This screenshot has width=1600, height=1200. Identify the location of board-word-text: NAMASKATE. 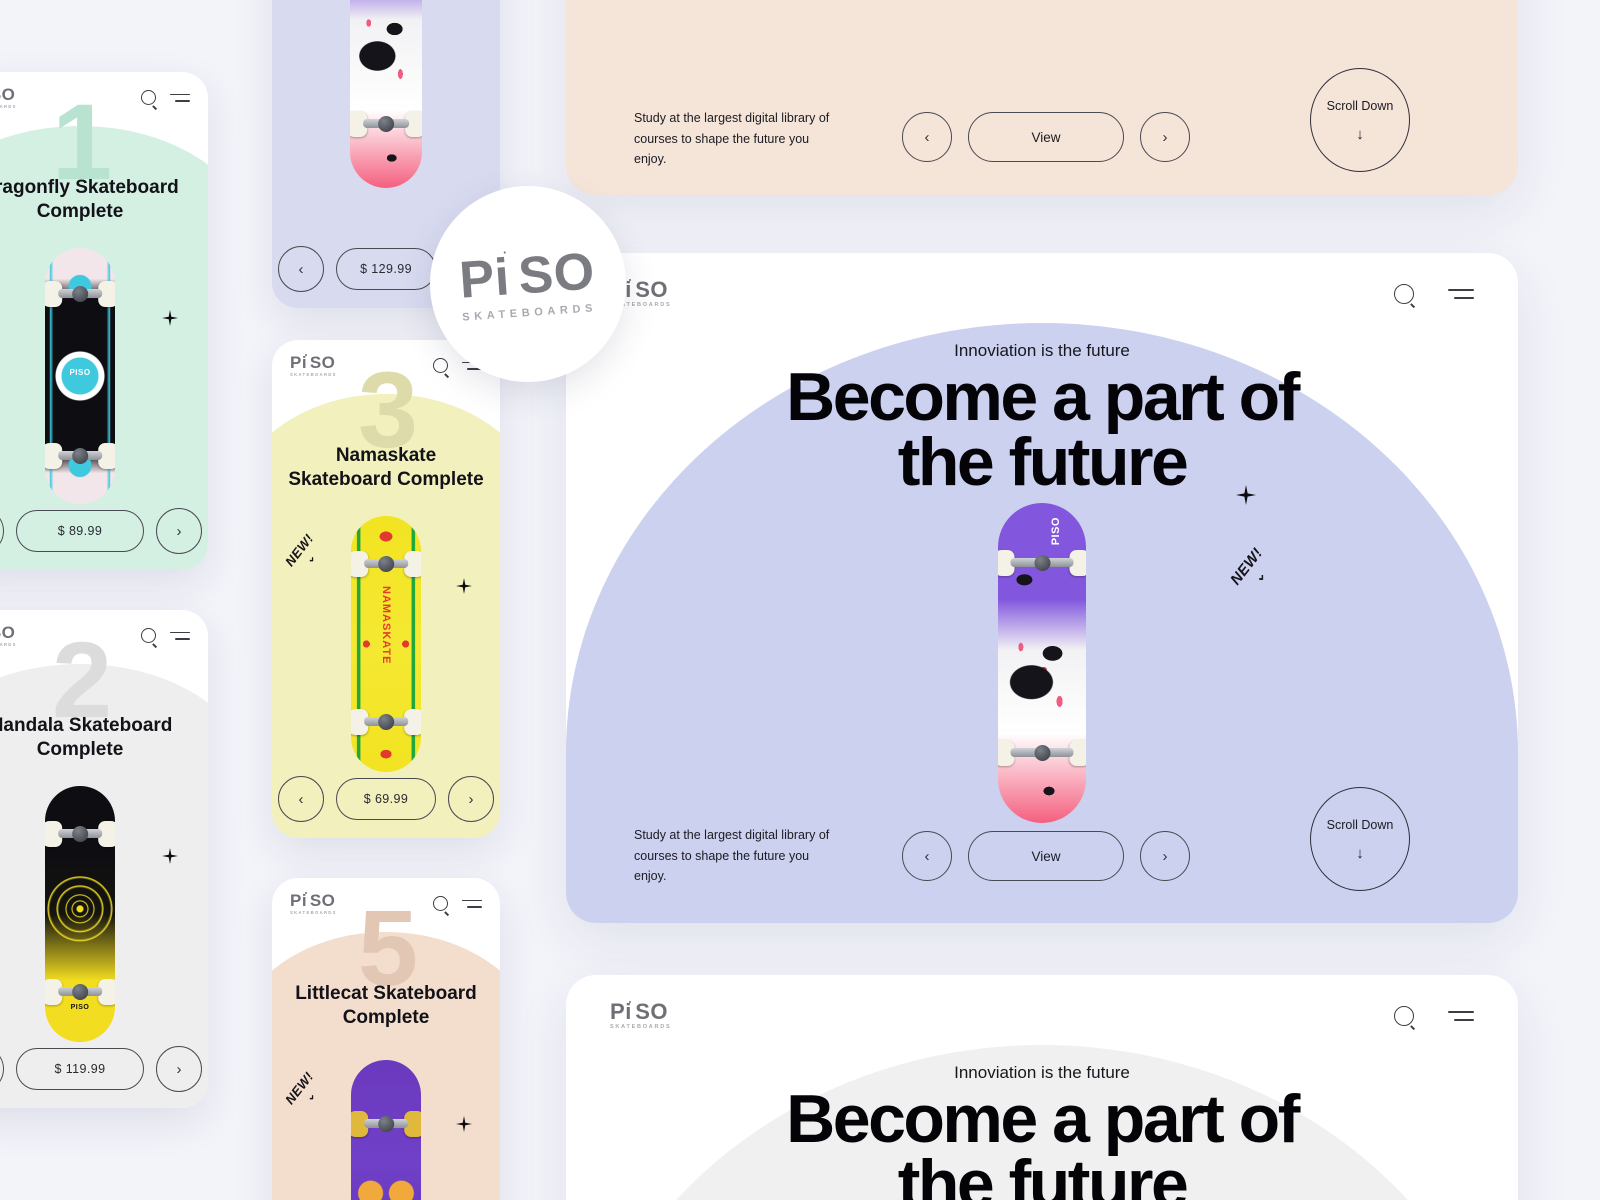
(386, 625).